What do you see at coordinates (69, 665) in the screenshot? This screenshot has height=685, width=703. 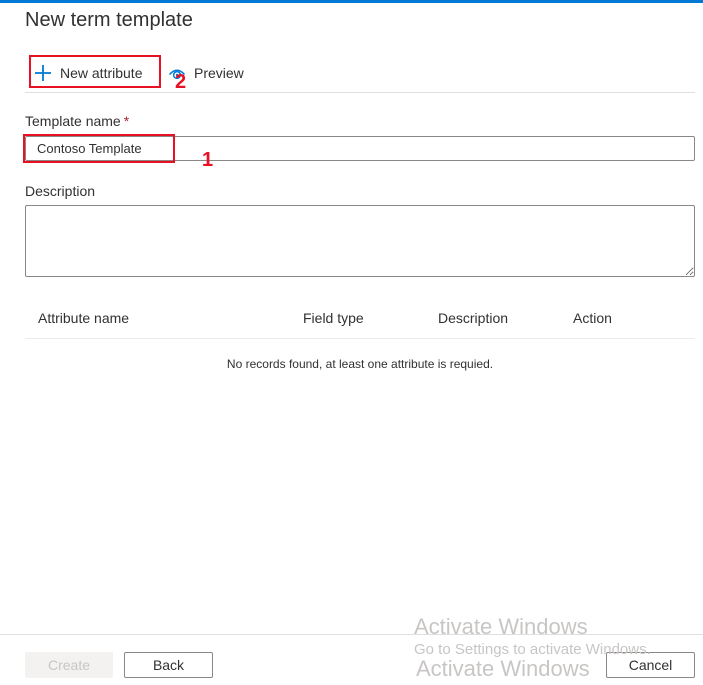 I see `create-button: Create` at bounding box center [69, 665].